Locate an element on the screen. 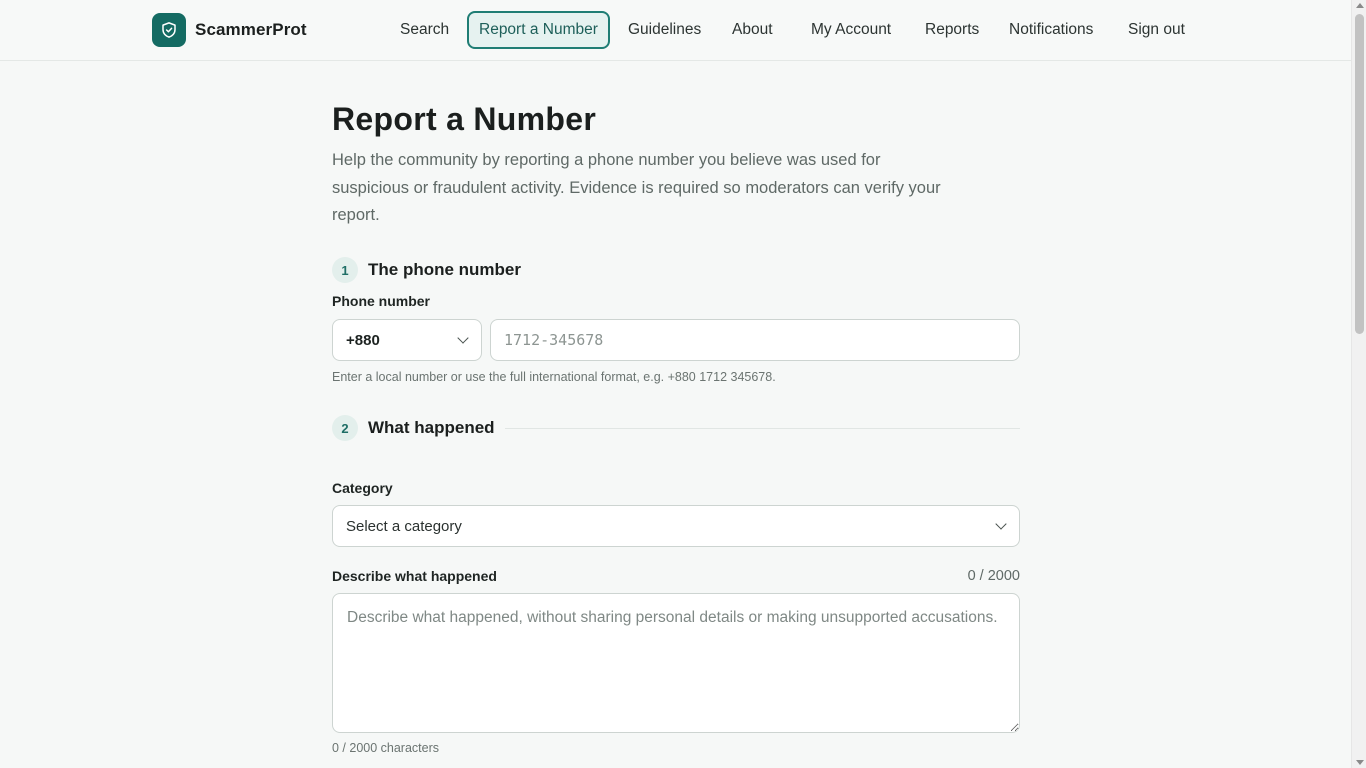 This screenshot has width=1366, height=768. description-label: Describe what happened is located at coordinates (414, 576).